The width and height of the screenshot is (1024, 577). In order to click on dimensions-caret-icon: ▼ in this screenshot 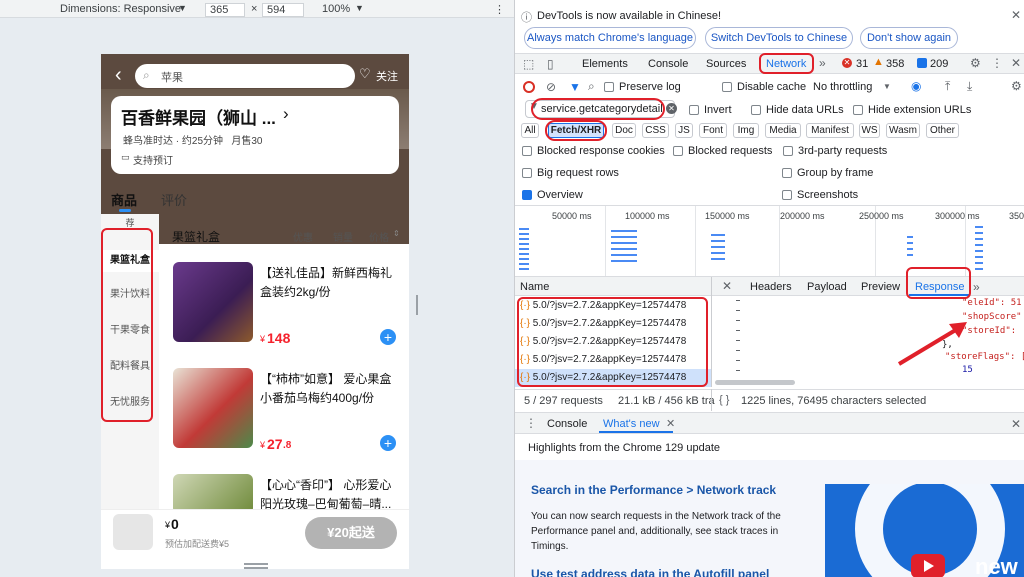, I will do `click(182, 8)`.